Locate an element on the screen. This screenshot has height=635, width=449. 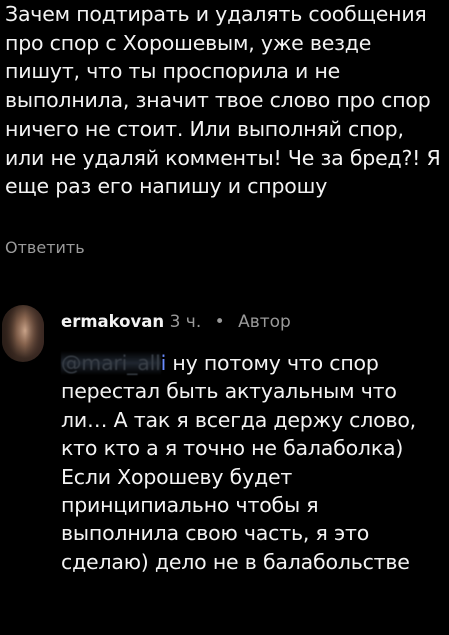
avatar-image is located at coordinates (23, 333).